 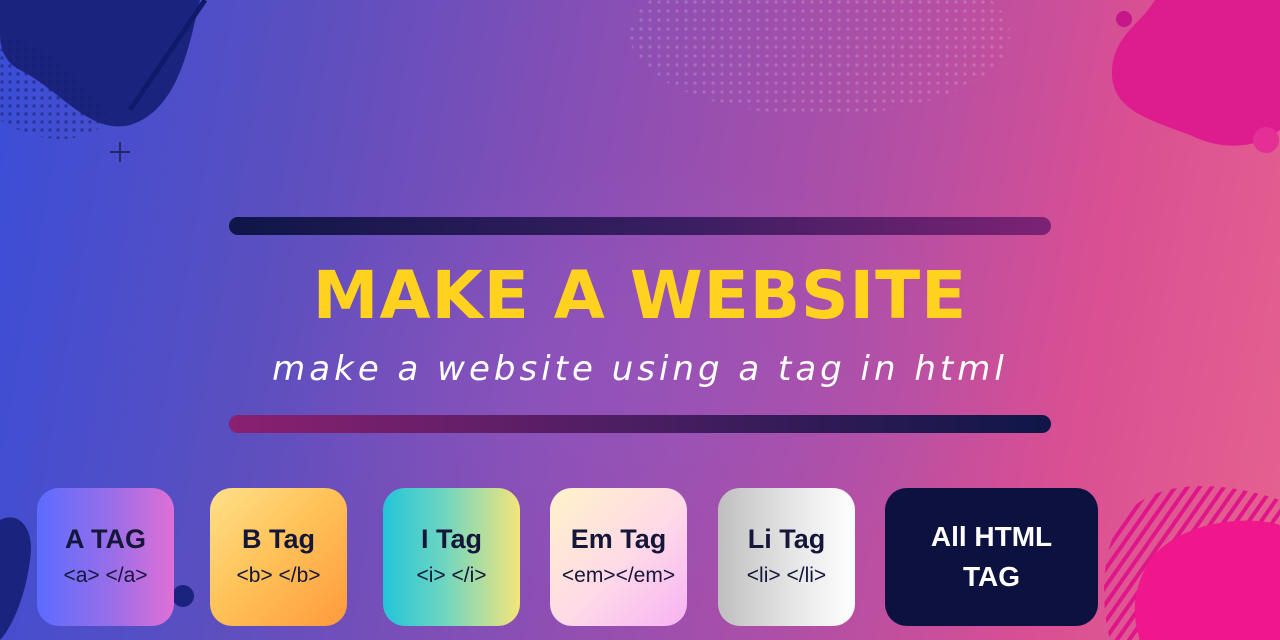 What do you see at coordinates (640, 226) in the screenshot?
I see `divider-top` at bounding box center [640, 226].